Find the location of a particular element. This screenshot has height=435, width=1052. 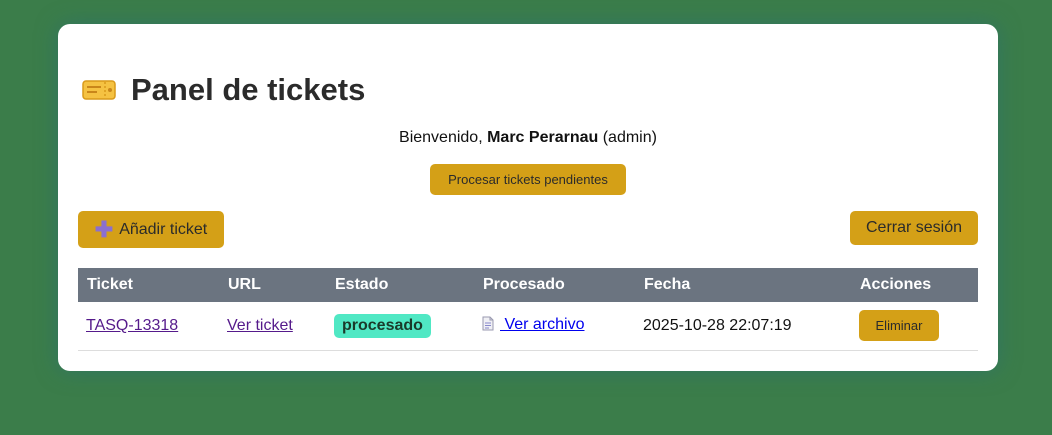

status-cell: procesado is located at coordinates (400, 326).